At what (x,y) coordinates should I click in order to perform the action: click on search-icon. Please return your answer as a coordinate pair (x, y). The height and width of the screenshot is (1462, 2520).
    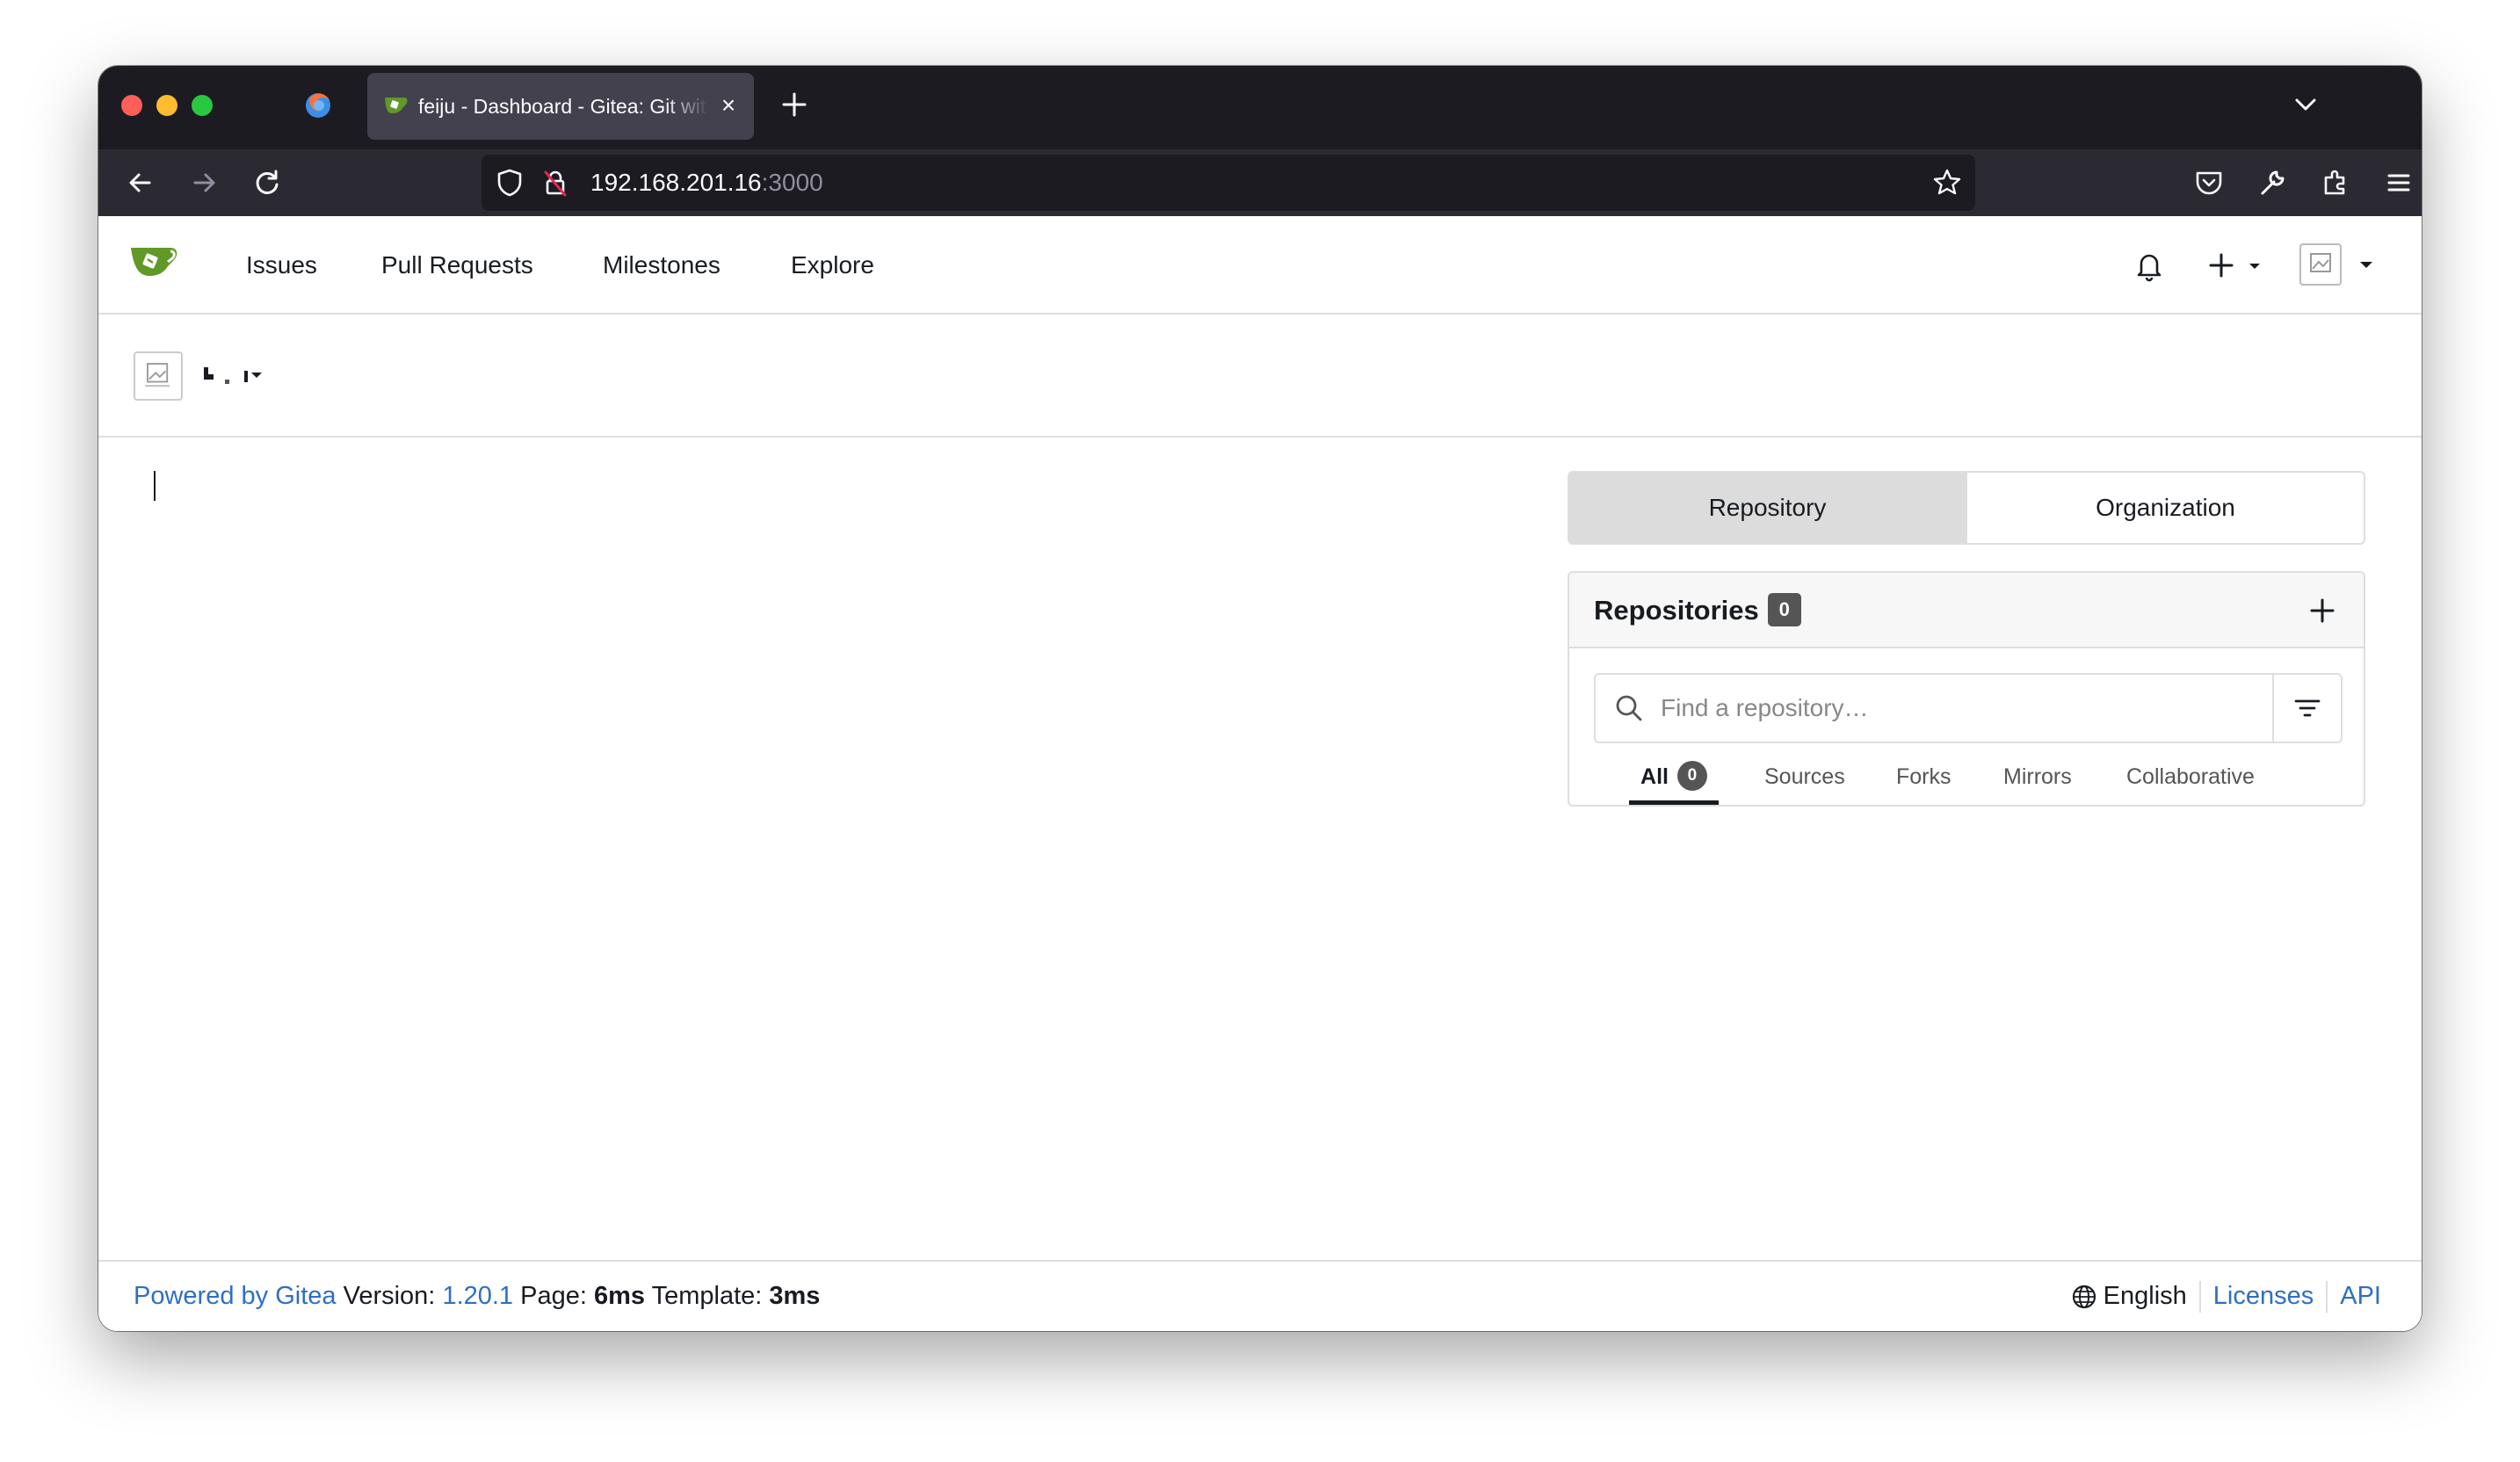
    Looking at the image, I should click on (1629, 708).